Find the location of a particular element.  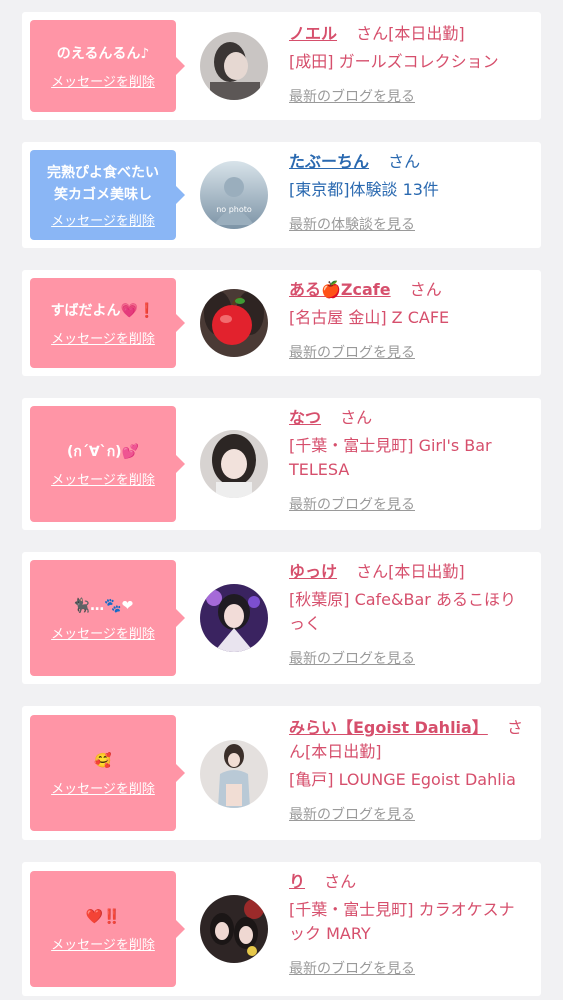

shop-text: [亀戸] LOUNGE Egoist Dahlia is located at coordinates (402, 779).